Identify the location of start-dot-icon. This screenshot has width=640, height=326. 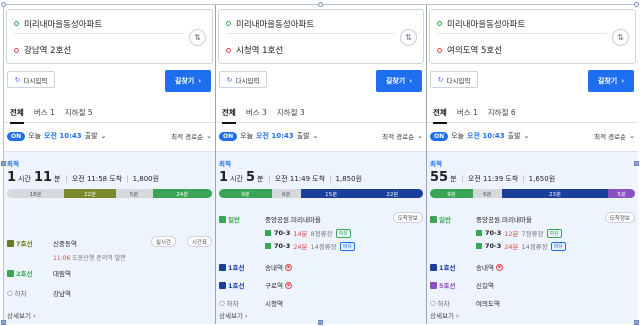
(439, 23).